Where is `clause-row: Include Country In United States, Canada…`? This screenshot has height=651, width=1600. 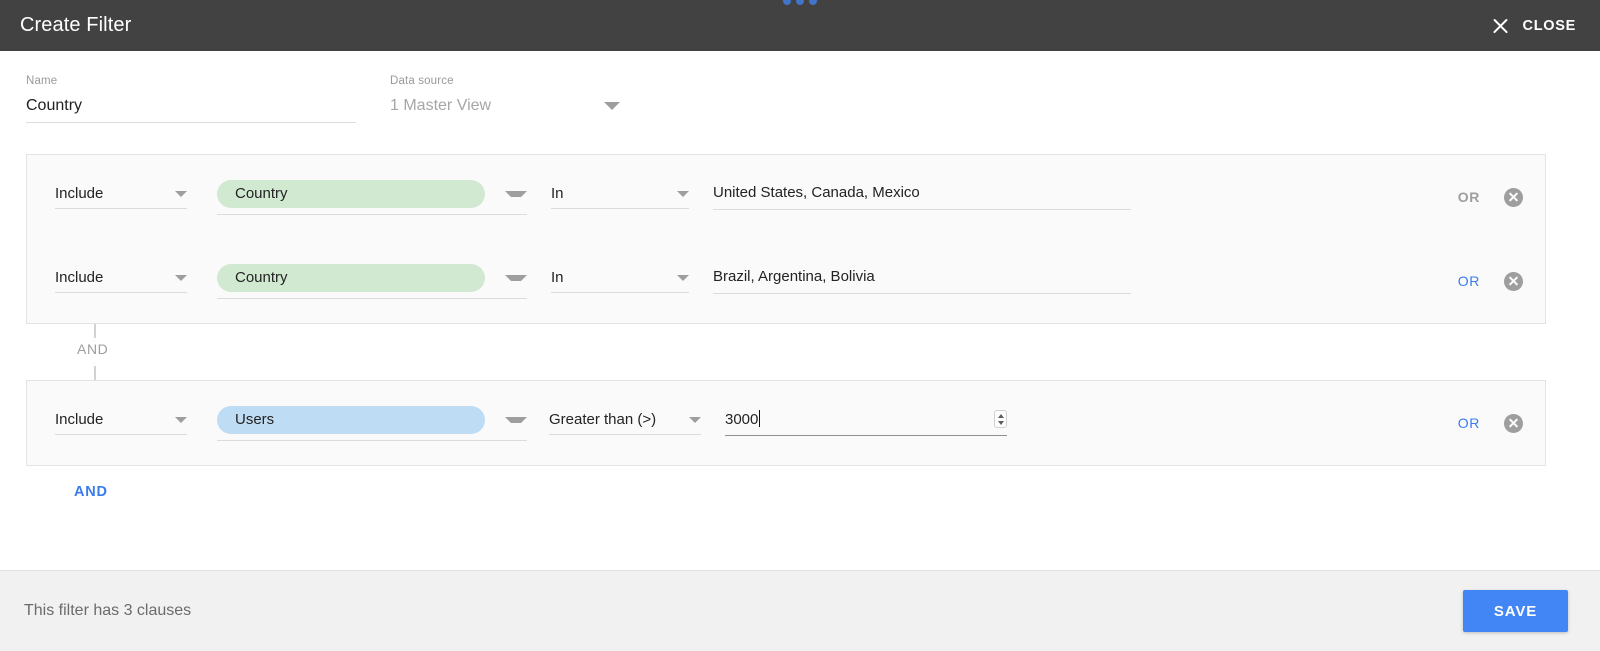 clause-row: Include Country In United States, Canada… is located at coordinates (786, 197).